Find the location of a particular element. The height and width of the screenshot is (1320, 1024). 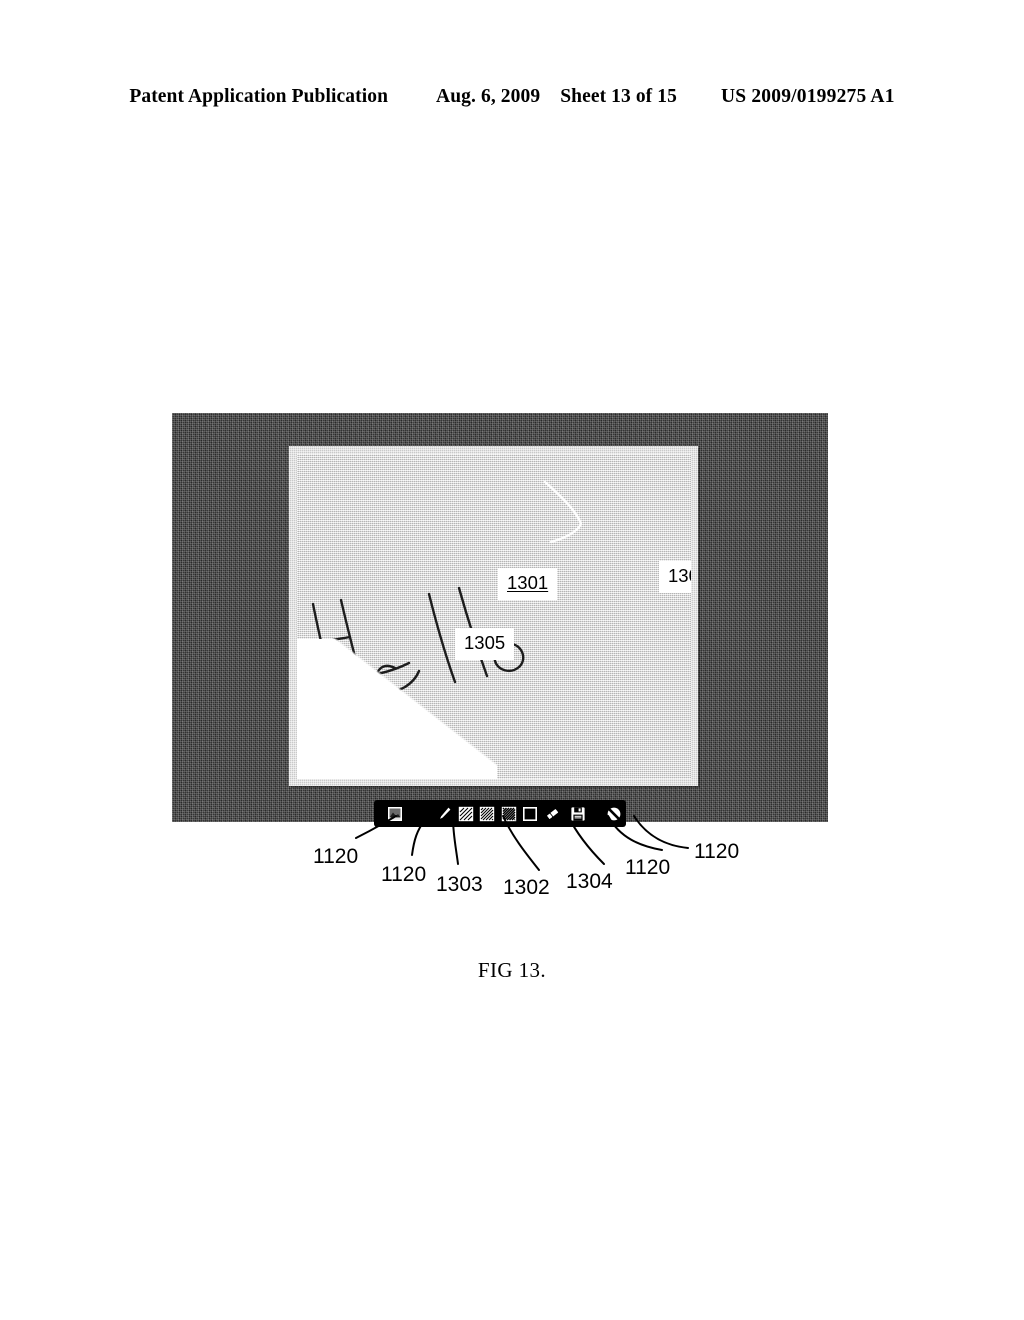

shade-medium-swatch is located at coordinates (487, 813).